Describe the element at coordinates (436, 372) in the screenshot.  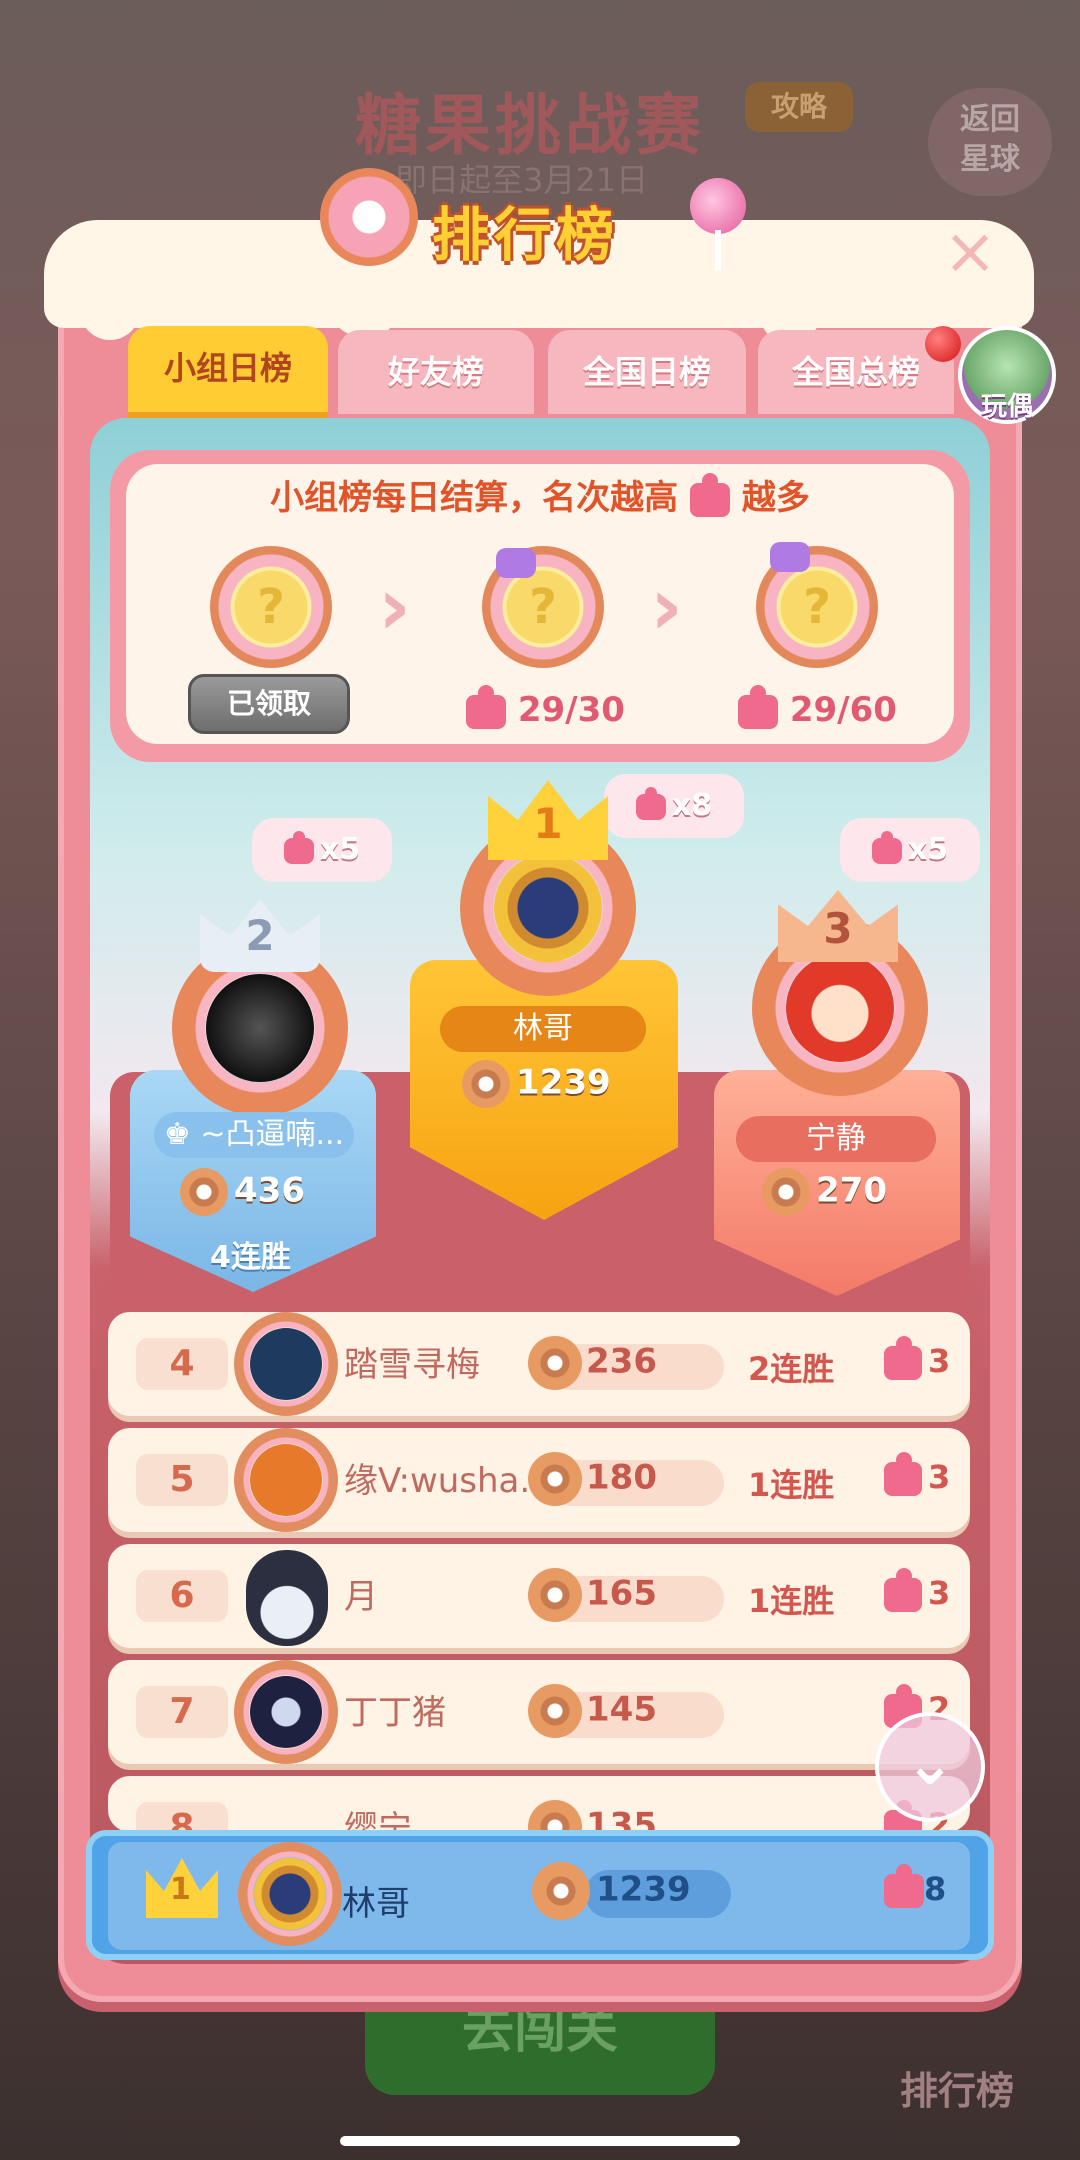
I see `tab-friends: 好友榜` at that location.